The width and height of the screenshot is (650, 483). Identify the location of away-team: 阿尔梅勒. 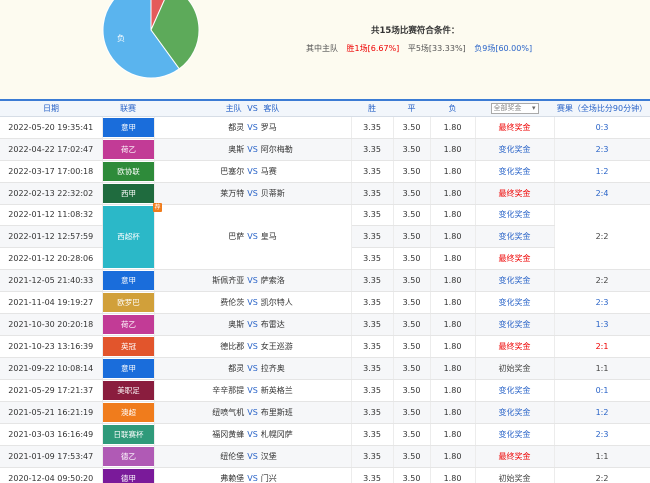
(301, 149).